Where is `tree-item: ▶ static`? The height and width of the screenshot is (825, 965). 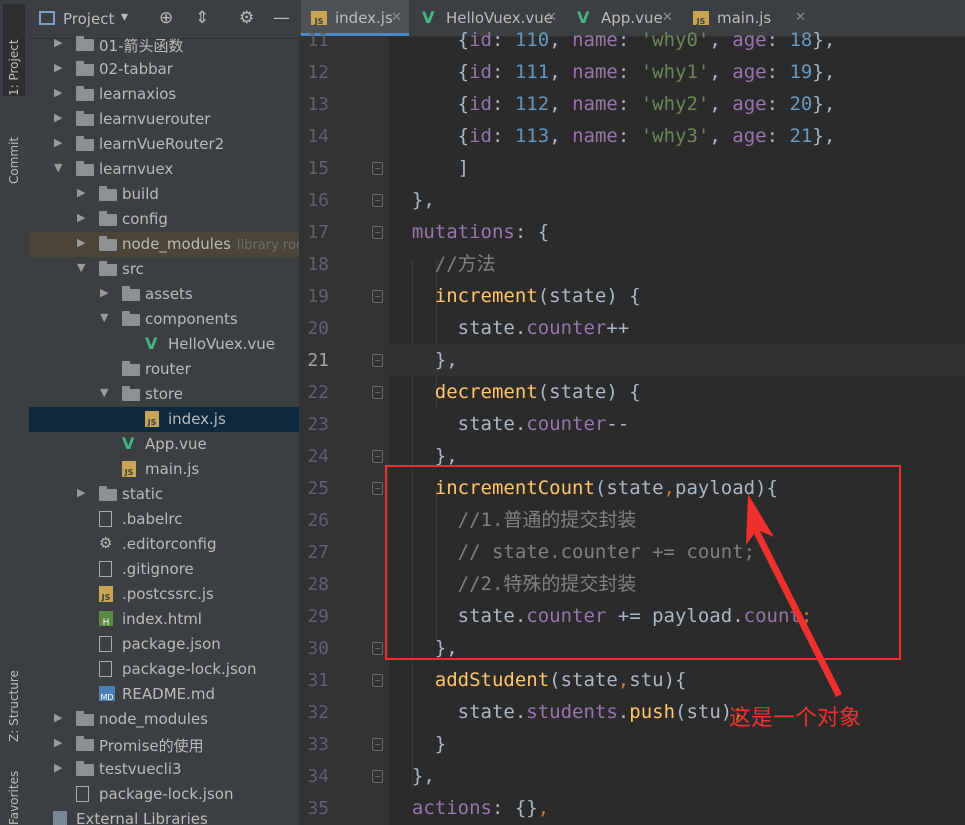
tree-item: ▶ static is located at coordinates (164, 494).